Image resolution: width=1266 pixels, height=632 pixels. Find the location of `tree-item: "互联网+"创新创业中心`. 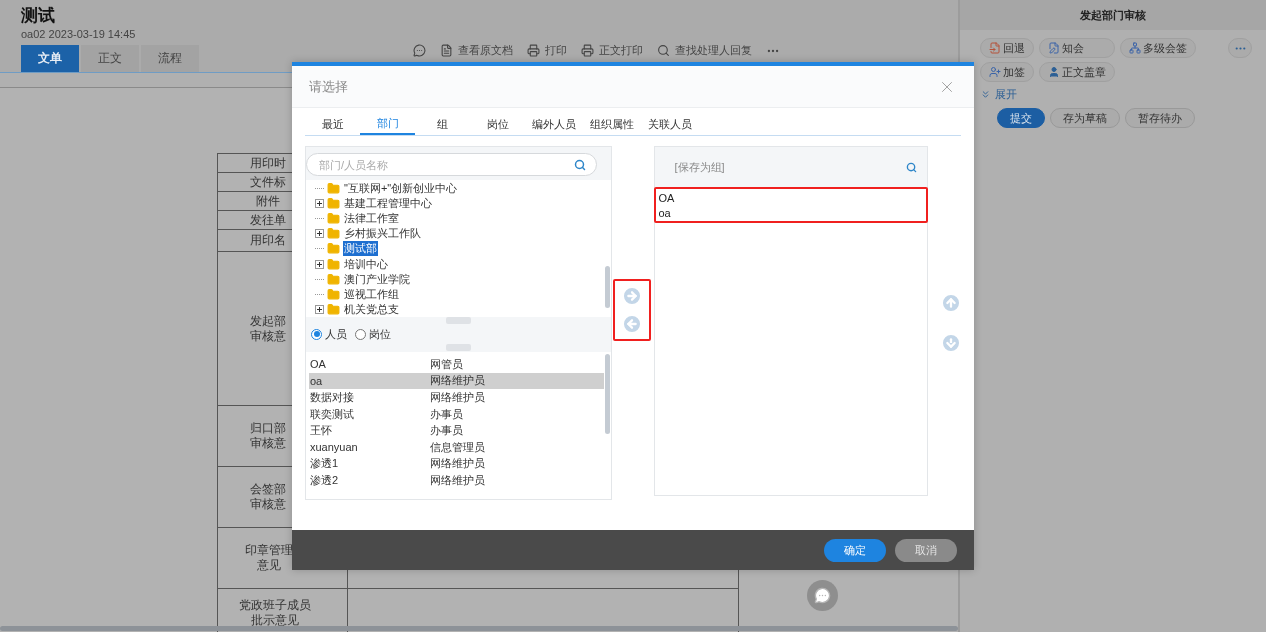

tree-item: "互联网+"创新创业中心 is located at coordinates (401, 189).